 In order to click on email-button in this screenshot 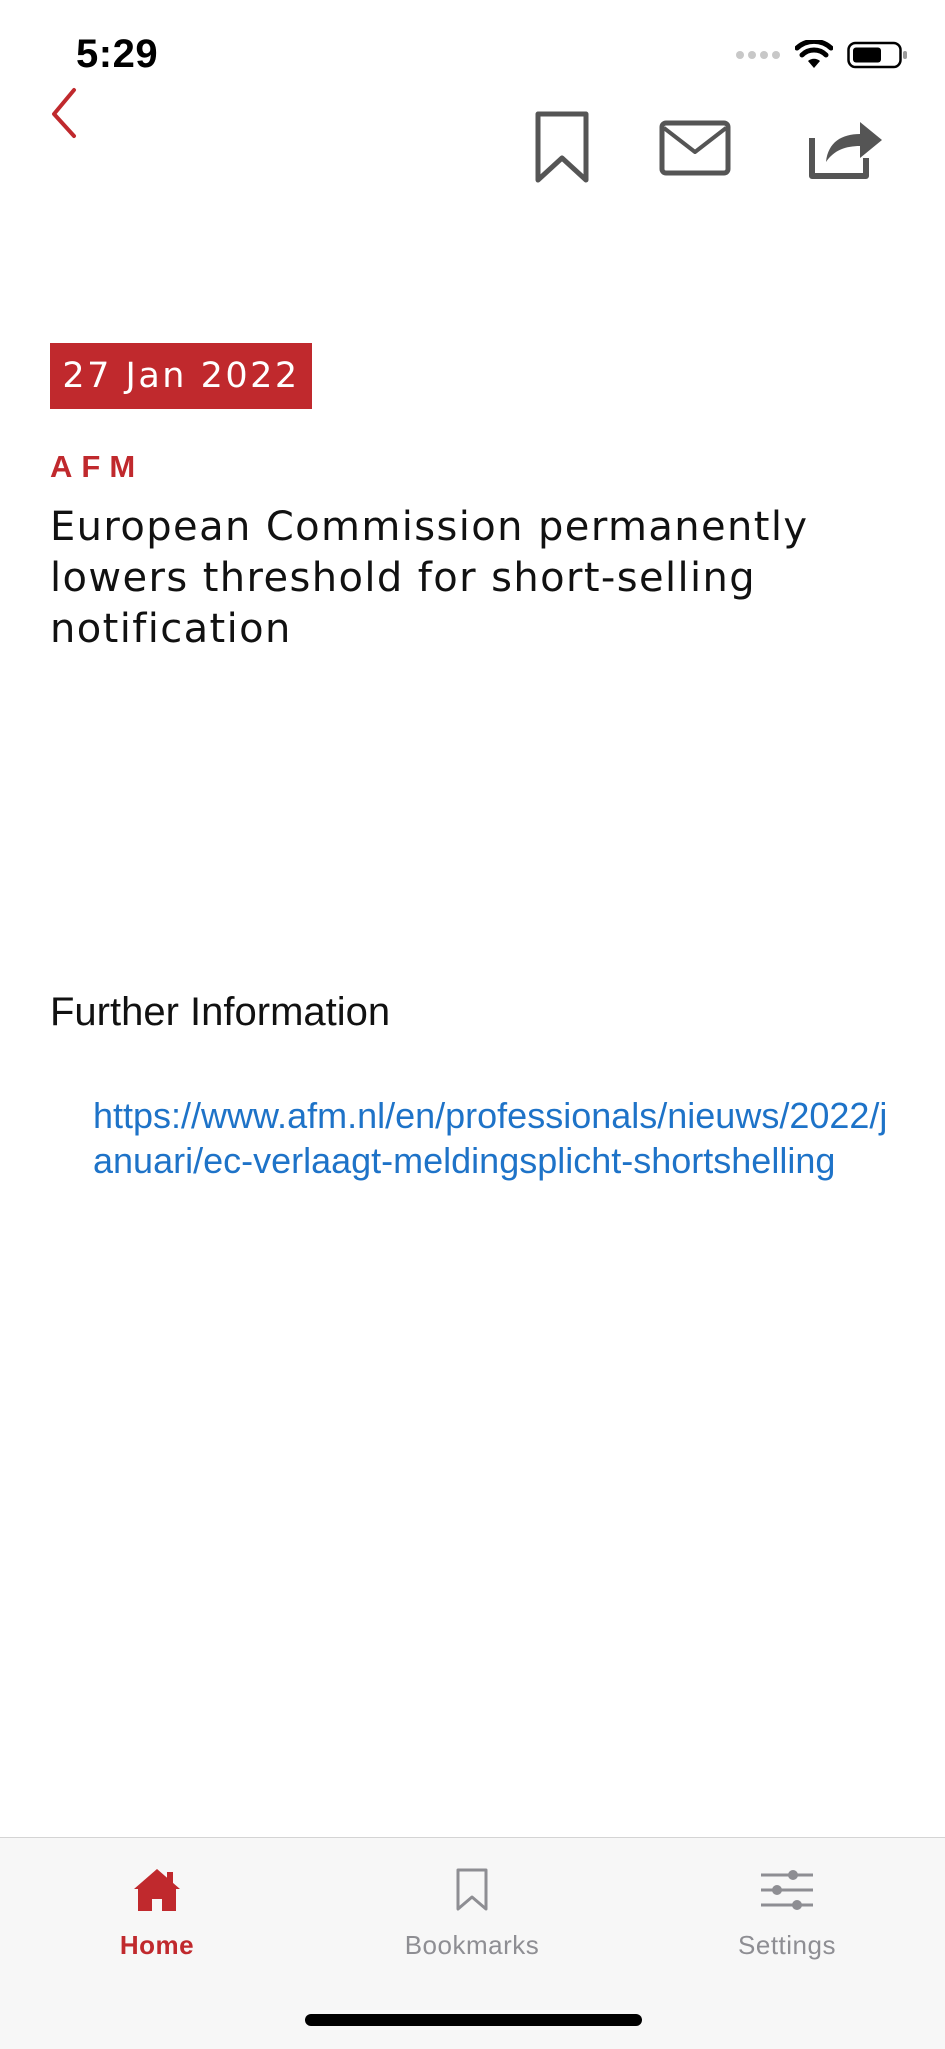, I will do `click(695, 148)`.